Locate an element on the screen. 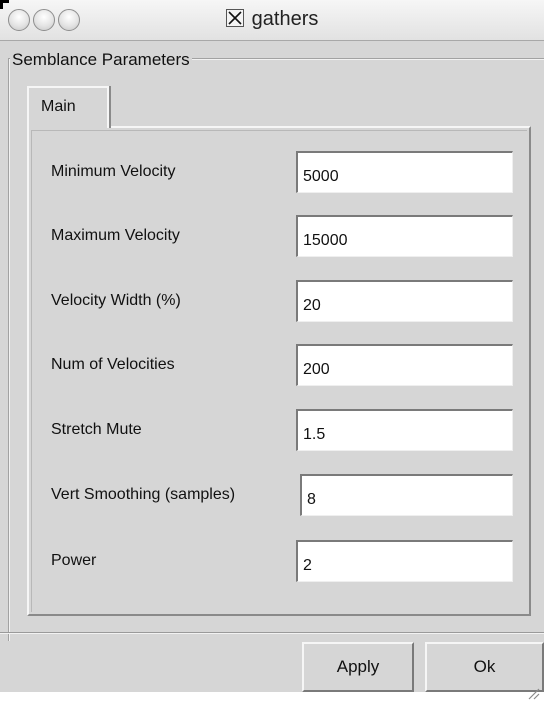 The width and height of the screenshot is (544, 718). group-label: Semblance Parameters is located at coordinates (101, 60).